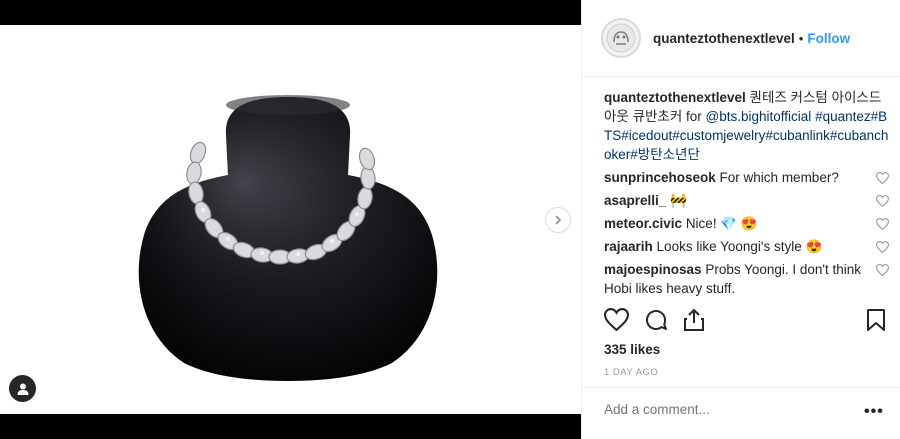  What do you see at coordinates (632, 349) in the screenshot?
I see `likes-count: 335 likes` at bounding box center [632, 349].